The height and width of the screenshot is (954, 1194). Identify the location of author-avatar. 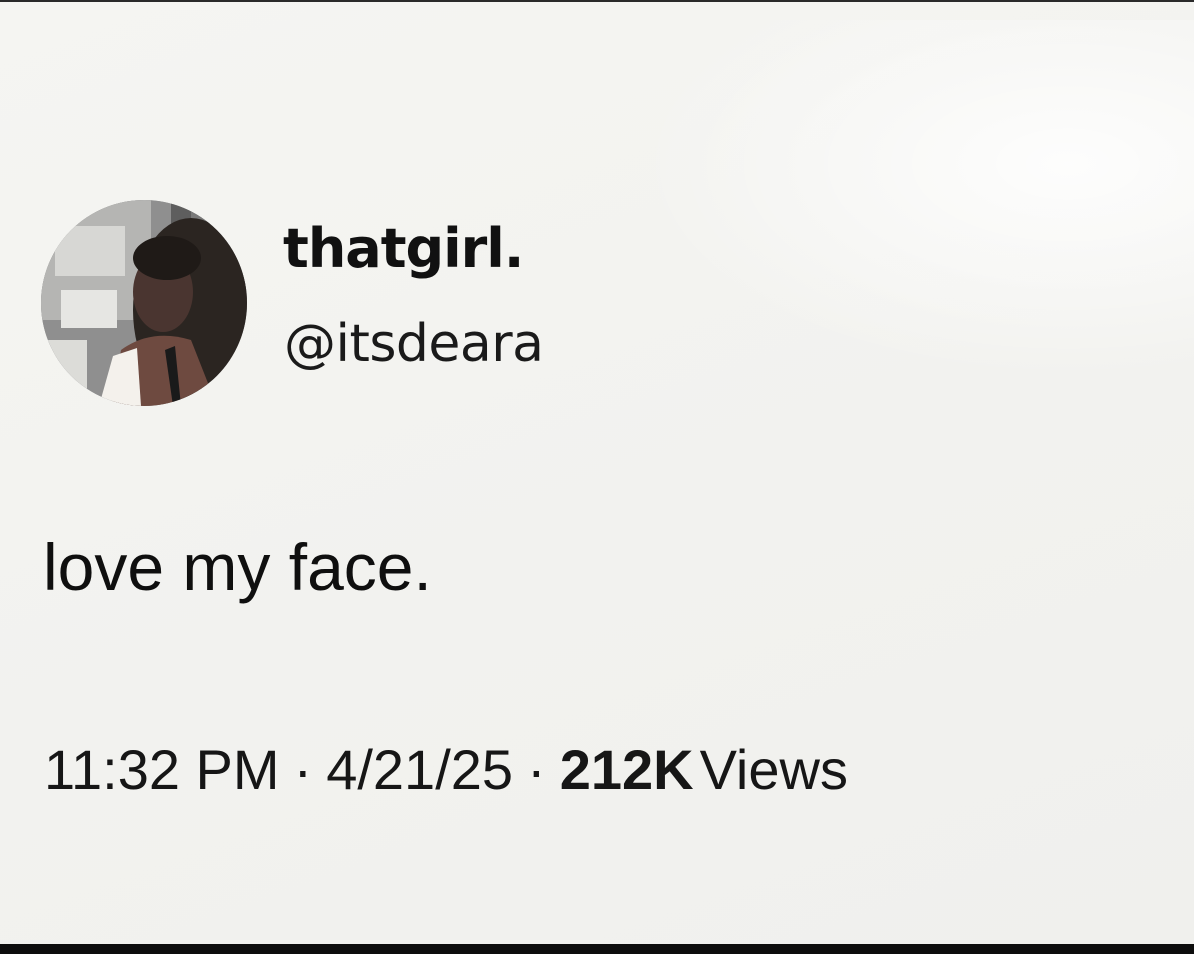
(144, 303).